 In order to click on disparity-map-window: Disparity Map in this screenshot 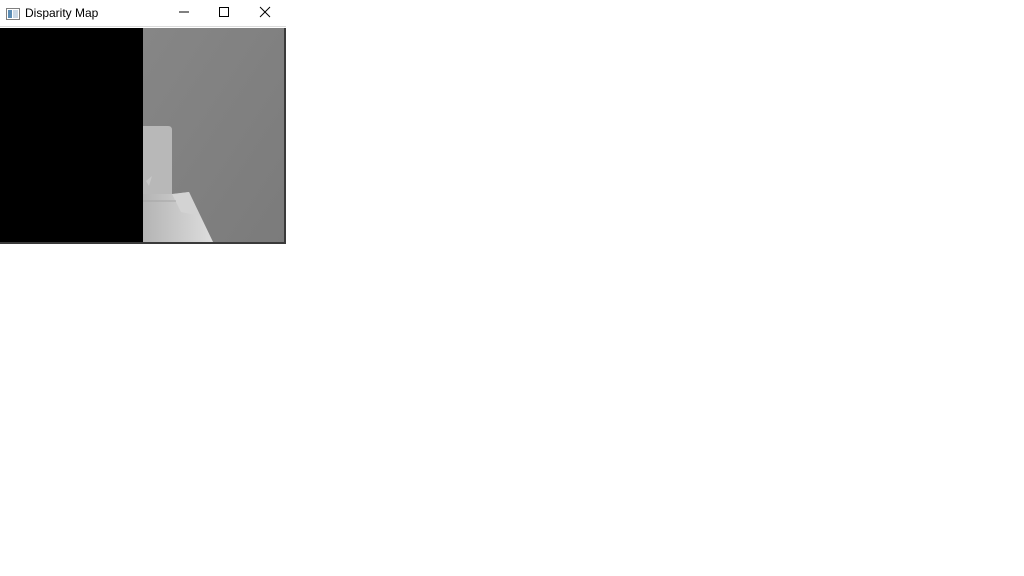, I will do `click(143, 122)`.